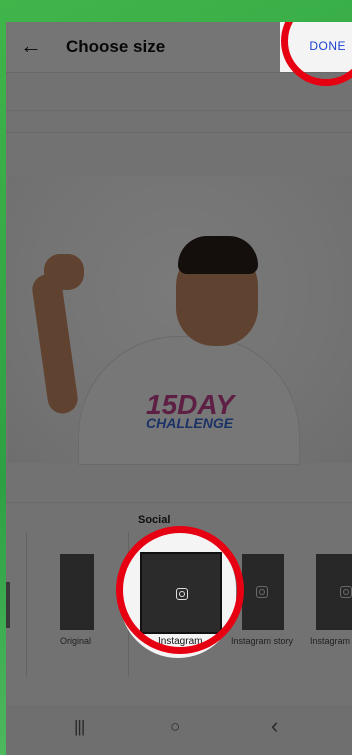  What do you see at coordinates (8, 605) in the screenshot?
I see `size-option-partial` at bounding box center [8, 605].